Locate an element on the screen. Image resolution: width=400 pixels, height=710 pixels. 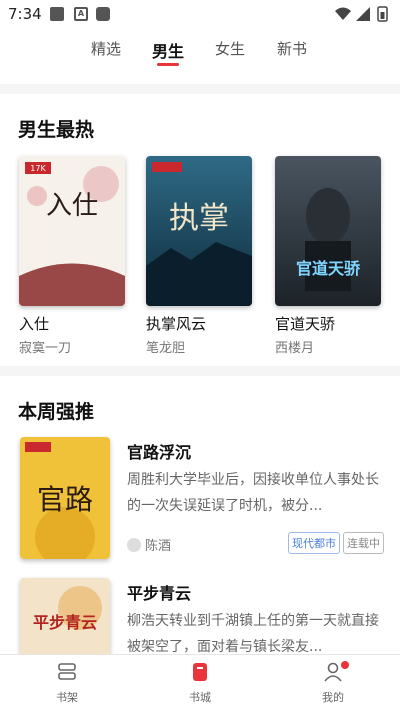
tab-male: 男生 is located at coordinates (168, 50).